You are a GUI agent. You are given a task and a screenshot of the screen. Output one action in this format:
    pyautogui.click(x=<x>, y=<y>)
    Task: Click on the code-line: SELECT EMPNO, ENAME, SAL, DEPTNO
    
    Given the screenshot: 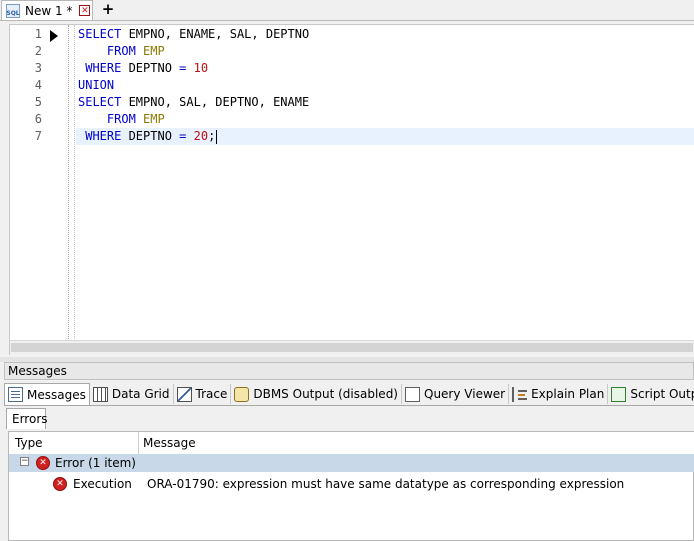 What is the action you would take?
    pyautogui.click(x=193, y=34)
    